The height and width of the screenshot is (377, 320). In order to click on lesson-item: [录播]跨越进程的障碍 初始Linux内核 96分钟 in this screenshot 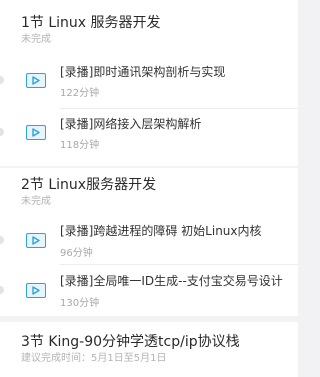, I will do `click(149, 240)`.